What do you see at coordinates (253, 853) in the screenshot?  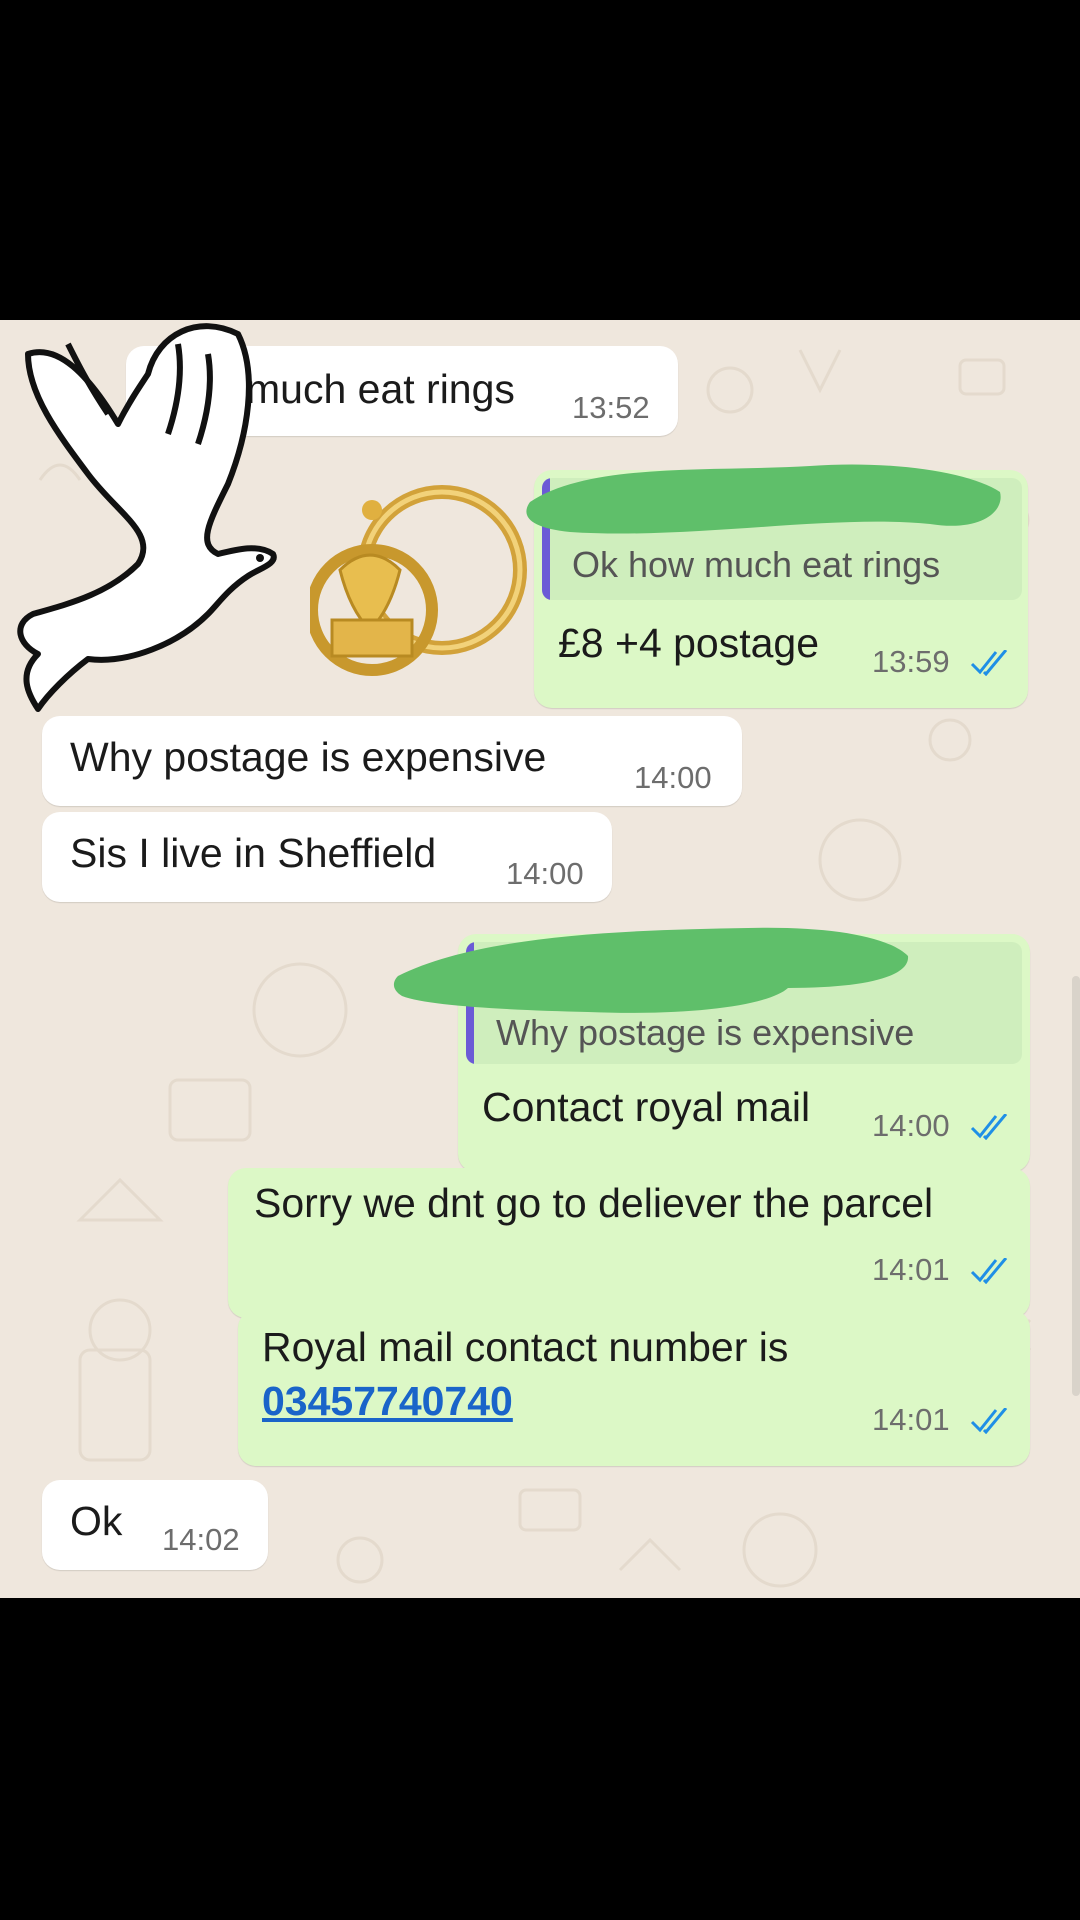 I see `message-text: Sis I live in Sheffield` at bounding box center [253, 853].